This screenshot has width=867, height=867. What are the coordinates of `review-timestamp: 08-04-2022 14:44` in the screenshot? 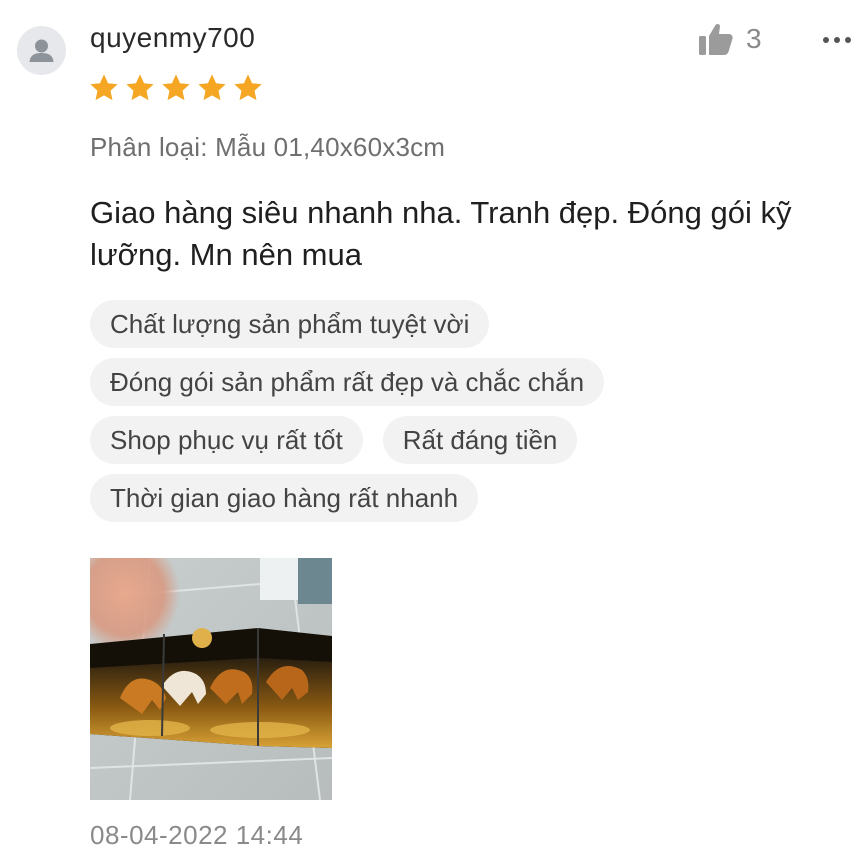 It's located at (197, 835).